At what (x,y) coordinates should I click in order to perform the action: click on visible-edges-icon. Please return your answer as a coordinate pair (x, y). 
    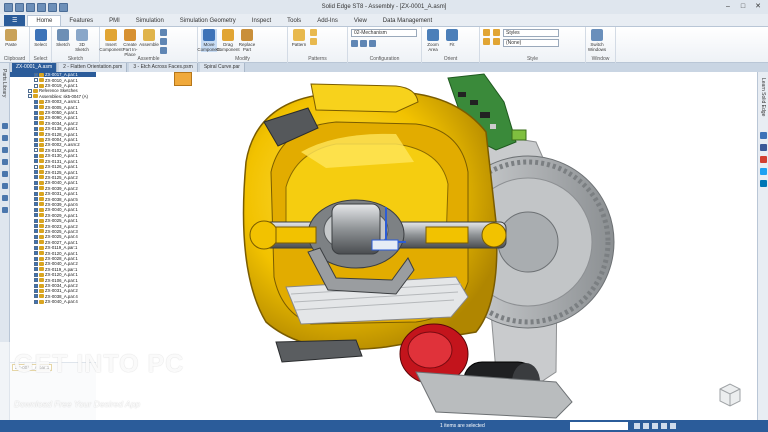
    Looking at the image, I should click on (496, 32).